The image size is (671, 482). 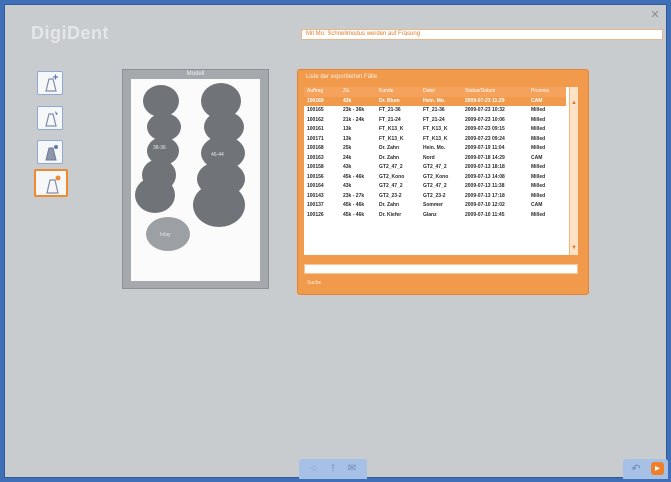 I want to click on table-cell: 13k, so click(x=347, y=129).